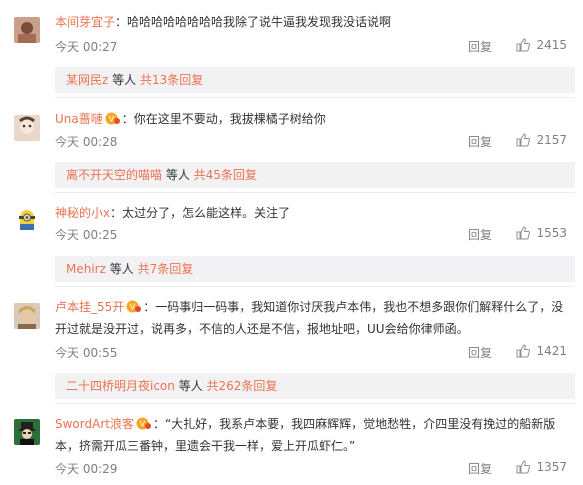 Image resolution: width=583 pixels, height=485 pixels. Describe the element at coordinates (114, 175) in the screenshot. I see `sub-reply-user: 离不开天空的喵喵` at that location.